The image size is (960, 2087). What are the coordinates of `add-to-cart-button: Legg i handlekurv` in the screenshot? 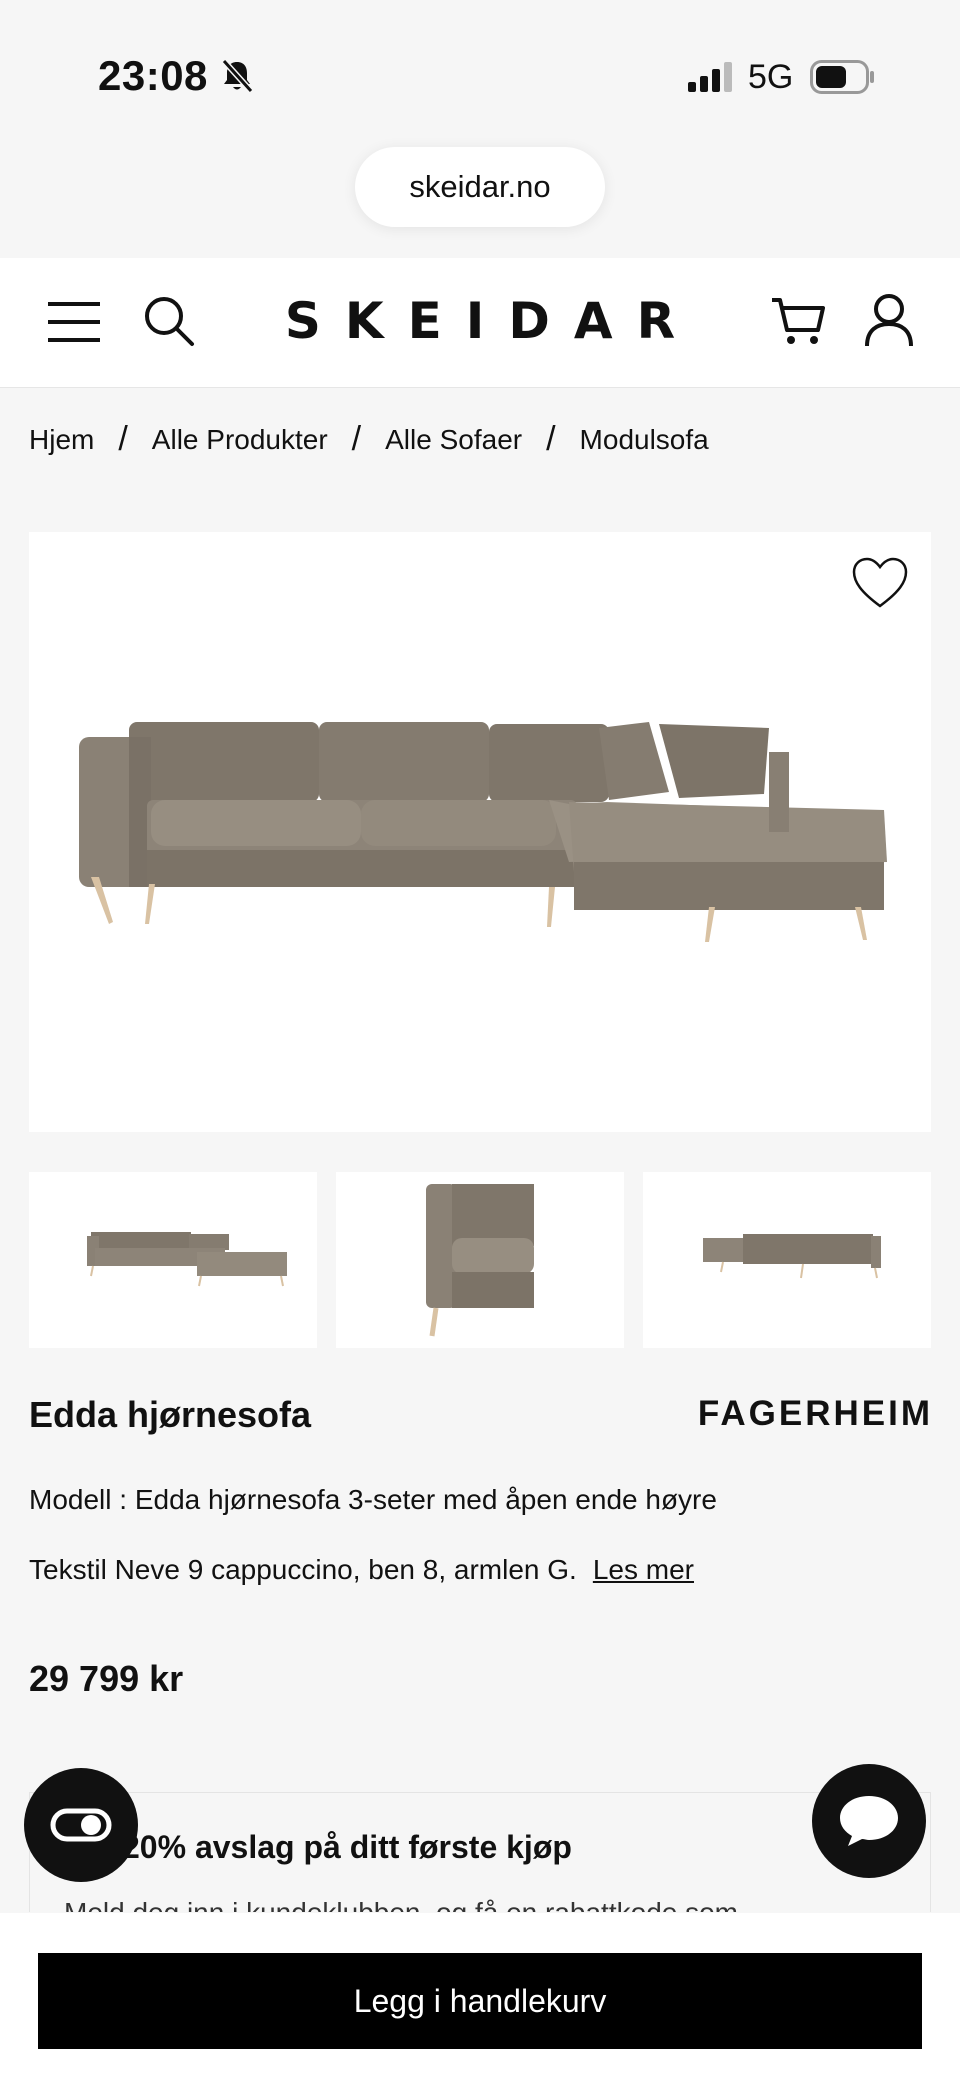 It's located at (480, 2001).